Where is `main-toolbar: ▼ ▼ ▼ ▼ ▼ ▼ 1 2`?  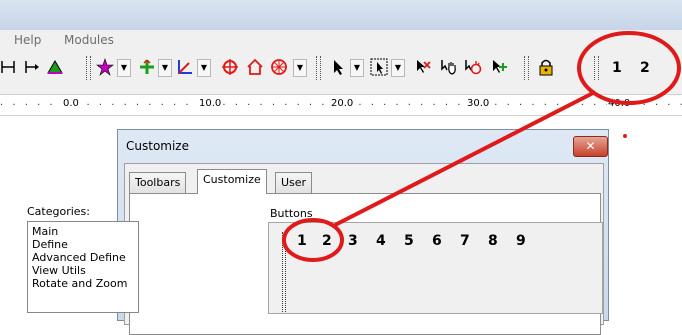 main-toolbar: ▼ ▼ ▼ ▼ ▼ ▼ 1 2 is located at coordinates (341, 72).